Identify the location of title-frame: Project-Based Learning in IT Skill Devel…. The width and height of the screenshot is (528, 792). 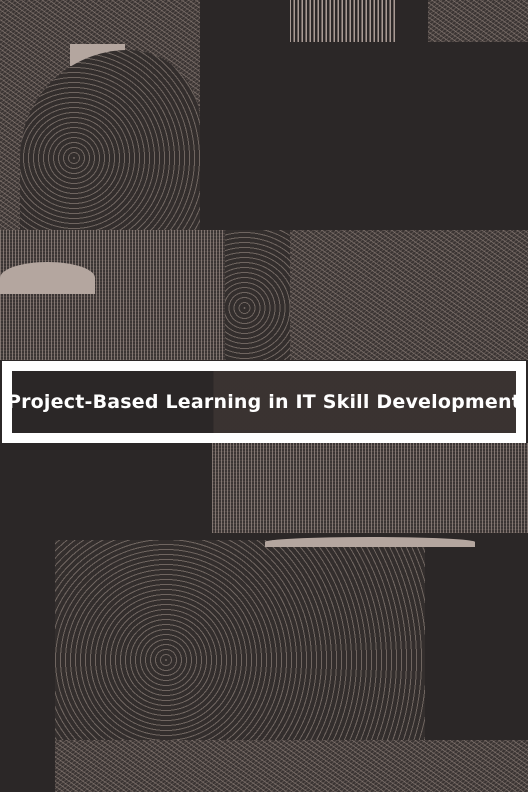
(264, 402).